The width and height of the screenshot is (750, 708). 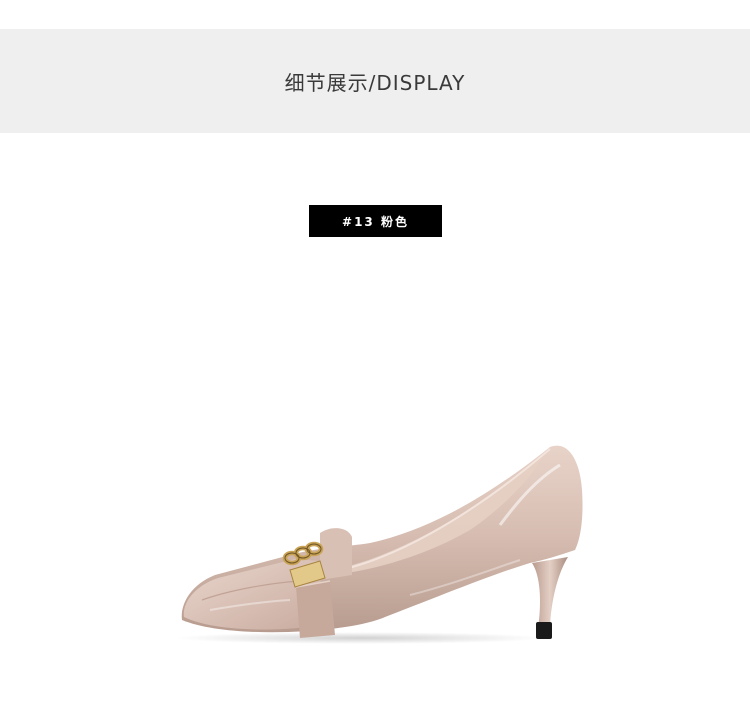 What do you see at coordinates (375, 221) in the screenshot?
I see `color-variant-tag: #13 粉色` at bounding box center [375, 221].